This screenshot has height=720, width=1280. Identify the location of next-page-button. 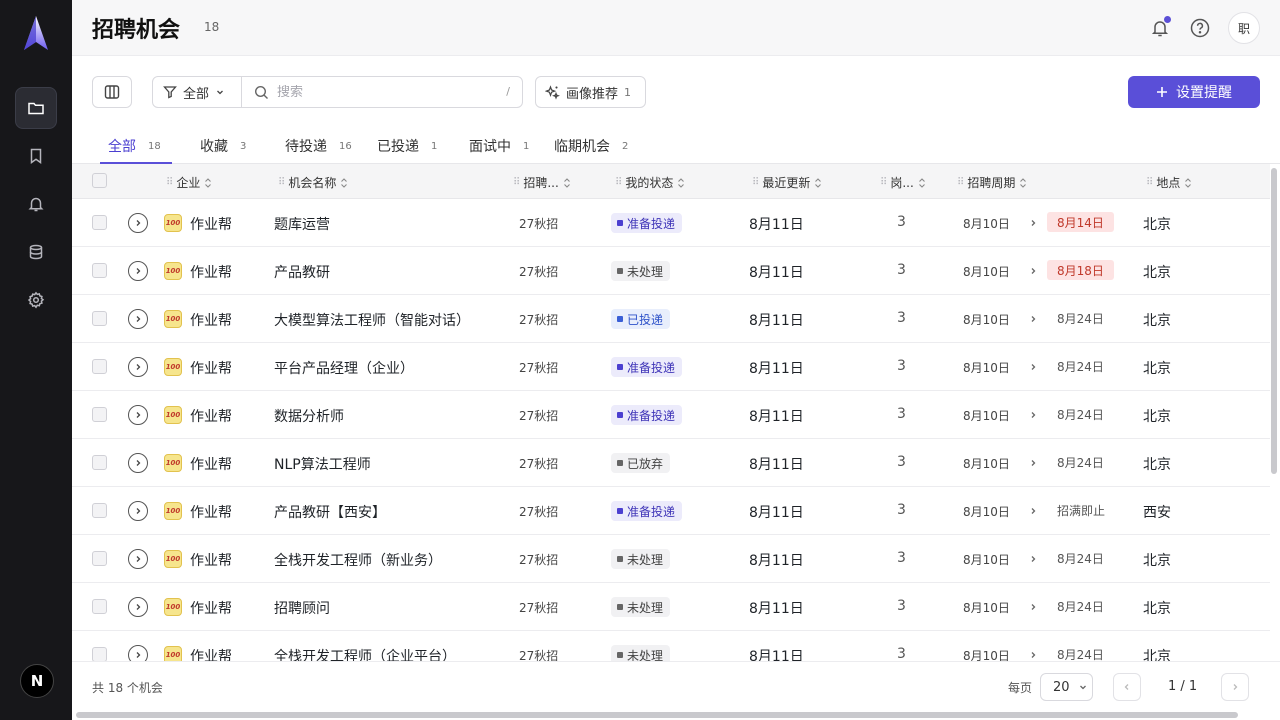
(1235, 687).